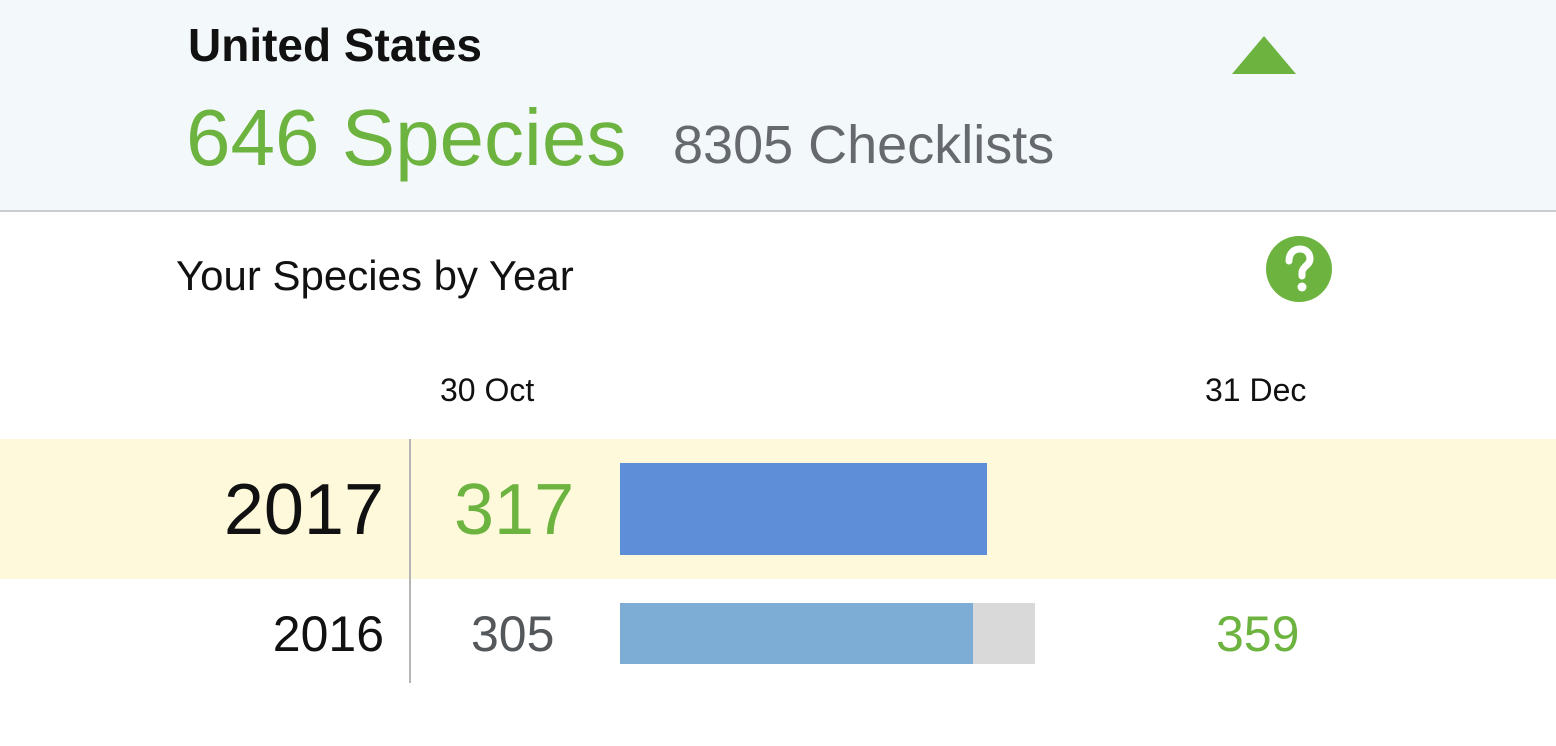 This screenshot has width=1556, height=746. What do you see at coordinates (335, 45) in the screenshot?
I see `region-name: United States` at bounding box center [335, 45].